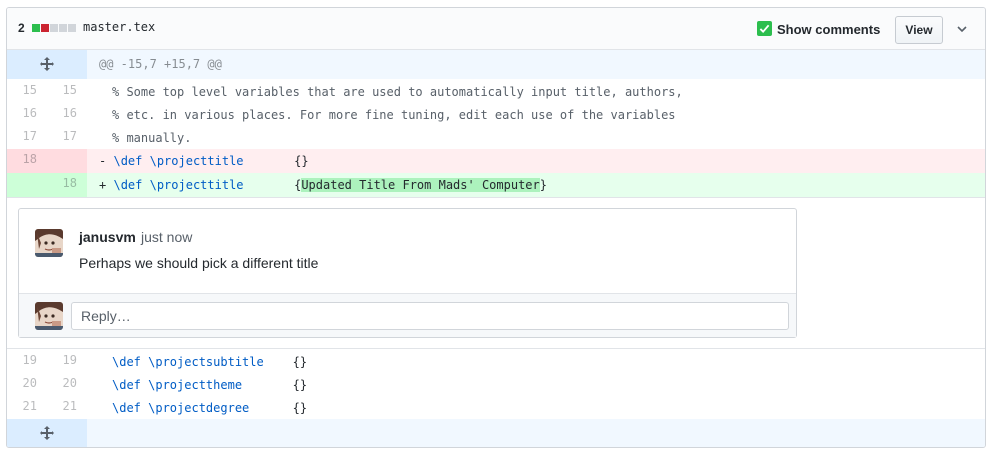 The width and height of the screenshot is (995, 457). Describe the element at coordinates (107, 237) in the screenshot. I see `comment-author: janusvm` at that location.